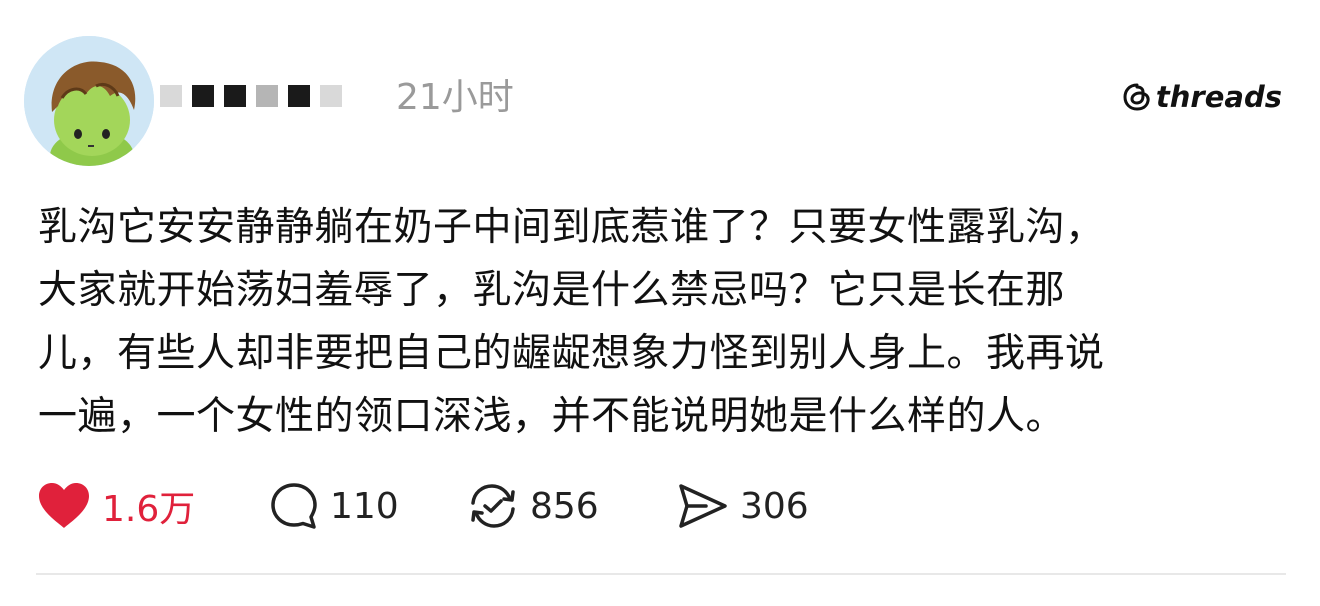  What do you see at coordinates (571, 353) in the screenshot?
I see `post-text-line: 儿，有些人却非要把自己的龌龊想象力怪到别人身上。我再说` at bounding box center [571, 353].